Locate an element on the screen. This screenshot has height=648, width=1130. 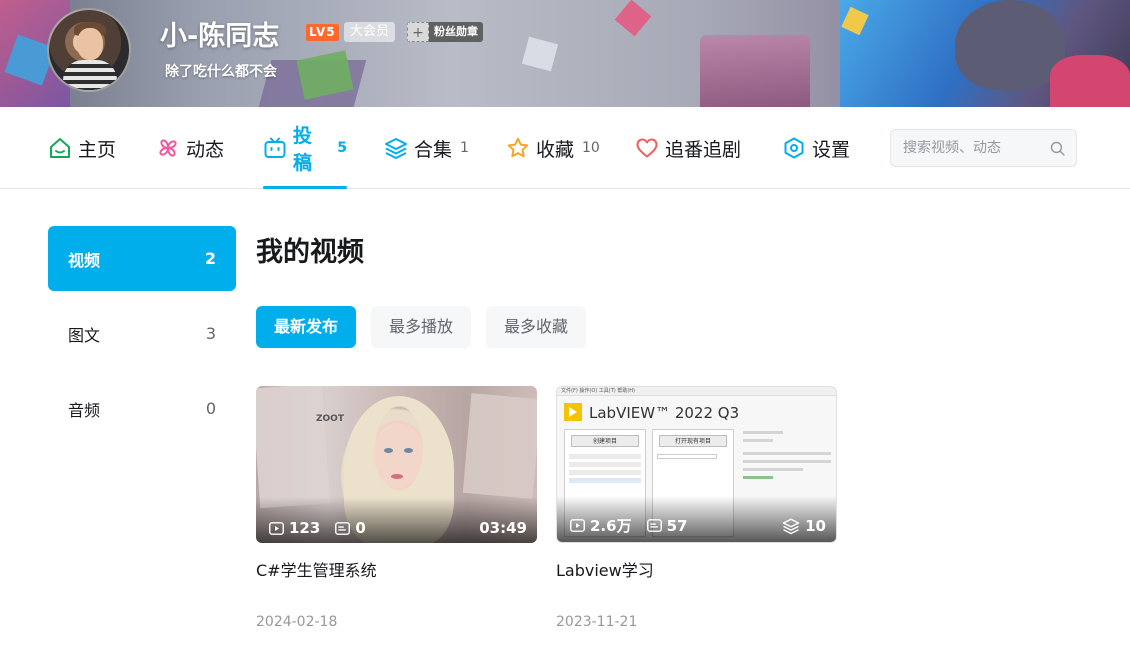
tab-settings: 设置 is located at coordinates (816, 148).